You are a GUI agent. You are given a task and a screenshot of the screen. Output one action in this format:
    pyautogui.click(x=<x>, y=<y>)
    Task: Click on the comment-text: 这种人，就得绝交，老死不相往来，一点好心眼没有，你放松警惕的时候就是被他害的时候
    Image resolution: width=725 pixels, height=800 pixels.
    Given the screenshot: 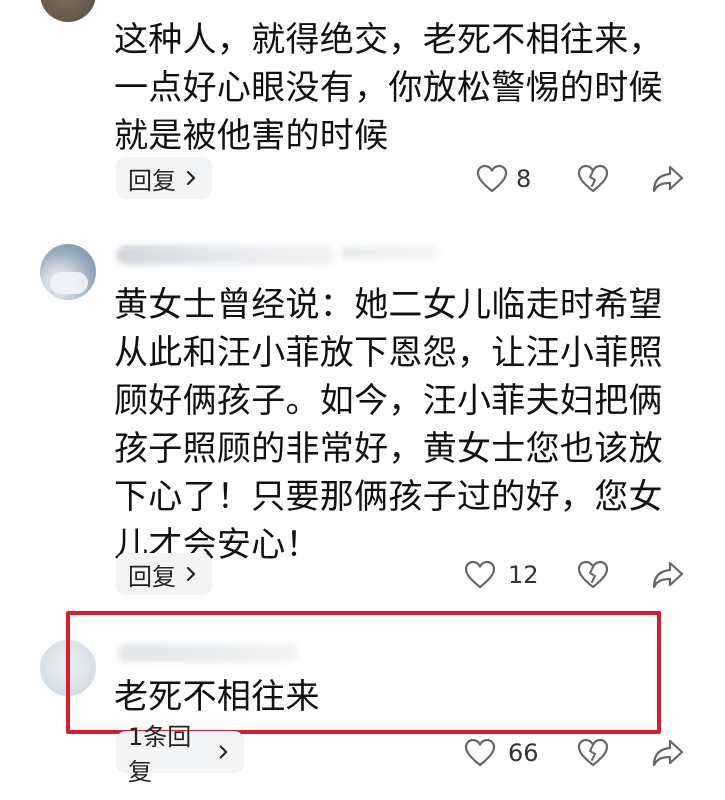 What is the action you would take?
    pyautogui.click(x=388, y=88)
    